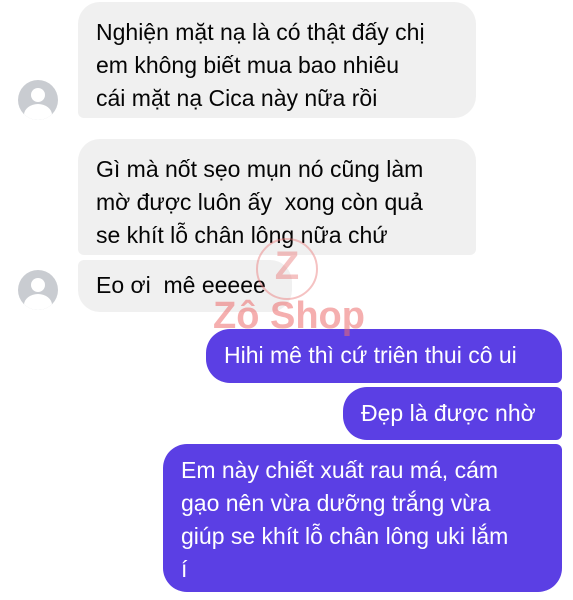 The image size is (573, 600). Describe the element at coordinates (452, 413) in the screenshot. I see `outgoing-message: Đẹp là được nhờ` at that location.